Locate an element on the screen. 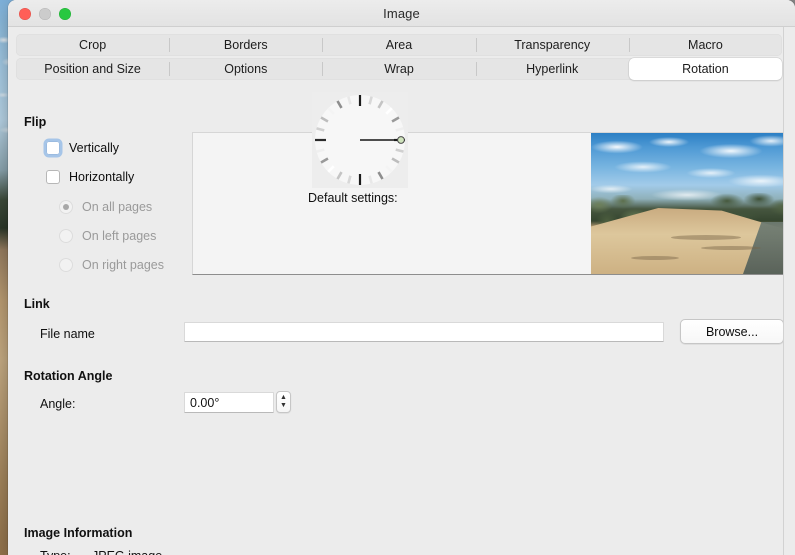  radio-row-on-all-pages: On all pages is located at coordinates (105, 207).